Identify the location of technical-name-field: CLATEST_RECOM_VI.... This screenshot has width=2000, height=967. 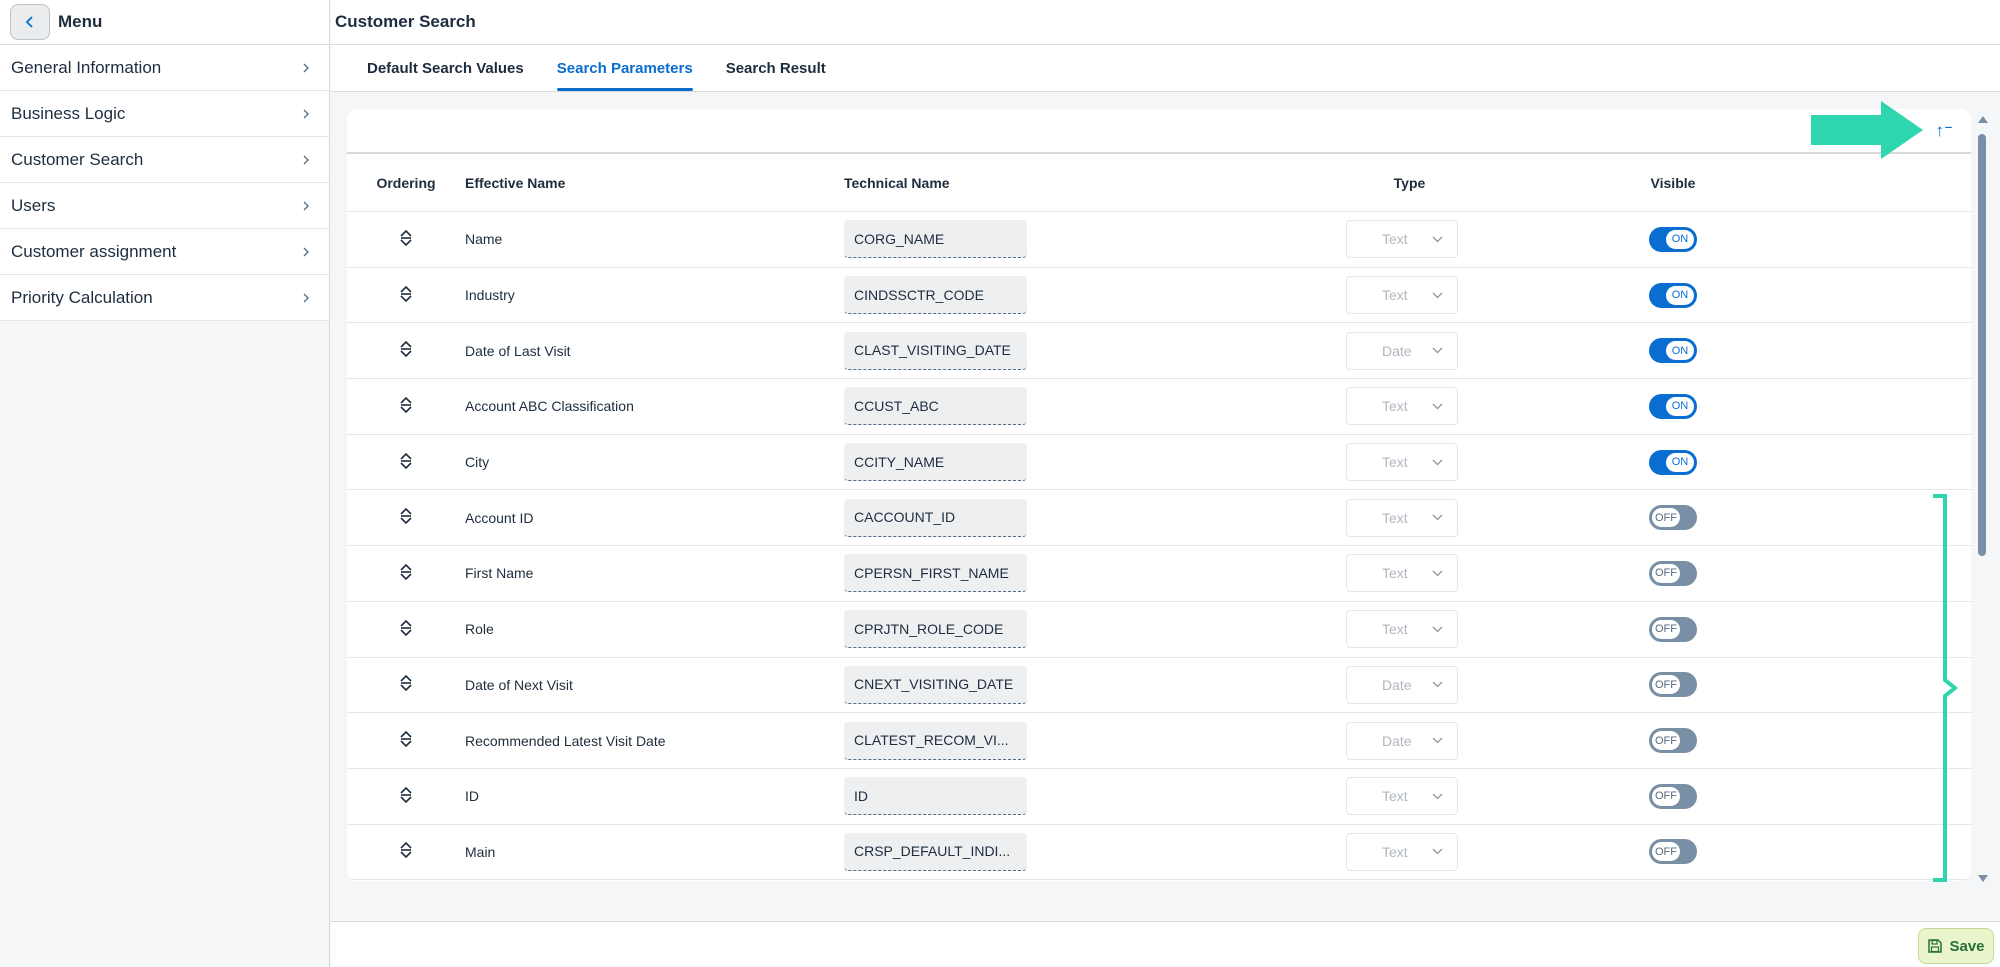
(935, 740).